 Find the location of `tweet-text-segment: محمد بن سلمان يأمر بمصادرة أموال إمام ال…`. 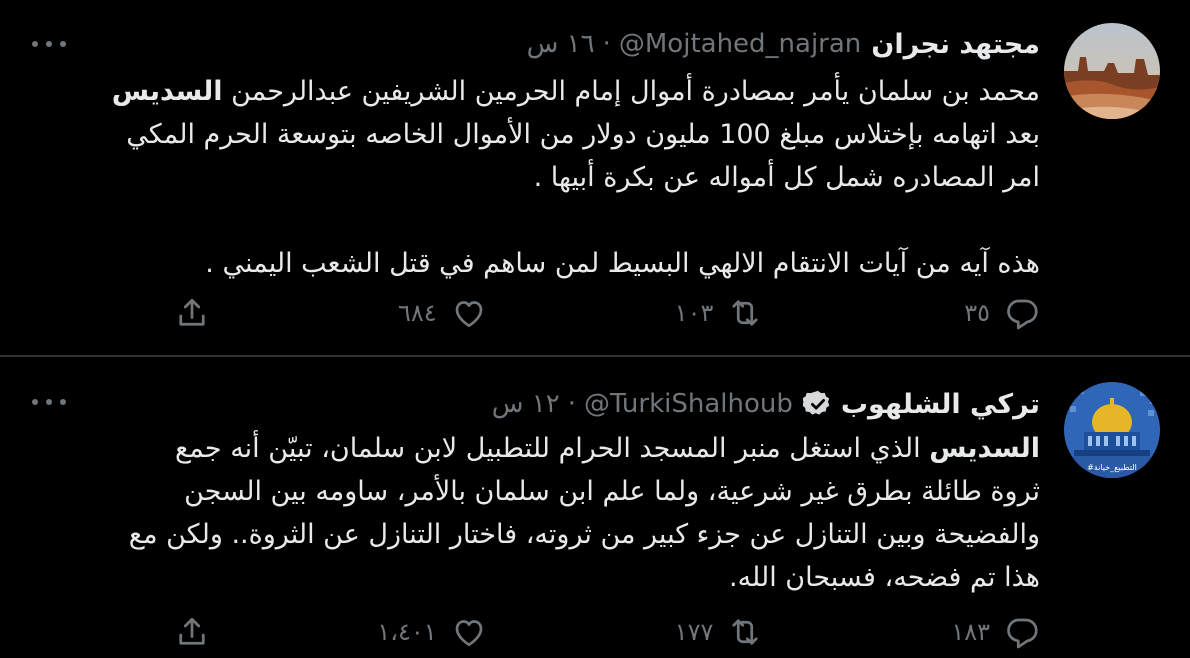

tweet-text-segment: محمد بن سلمان يأمر بمصادرة أموال إمام ال… is located at coordinates (631, 91).